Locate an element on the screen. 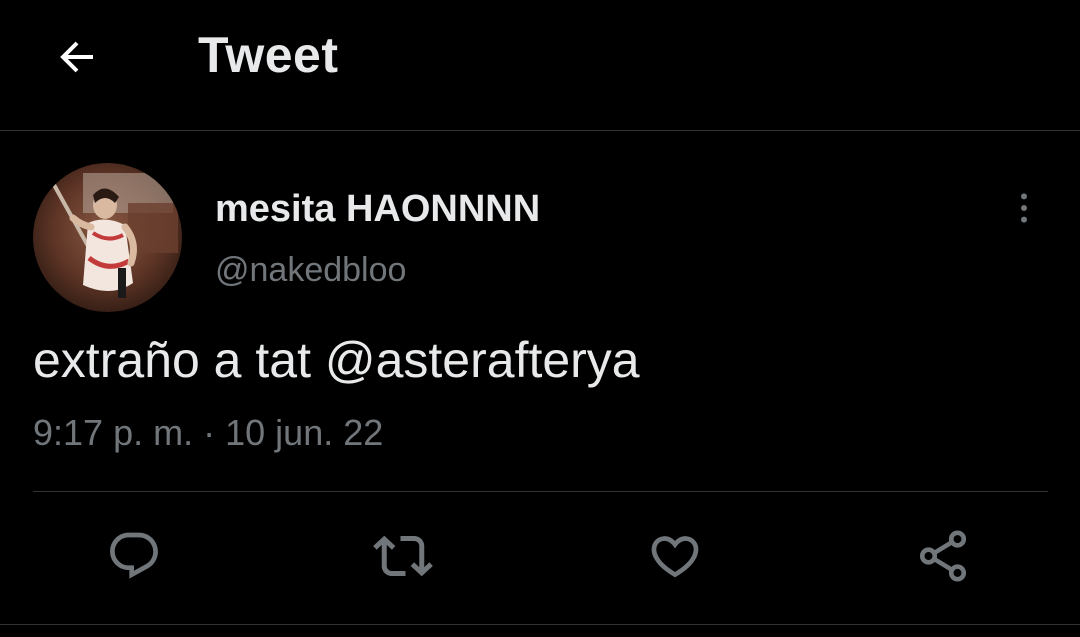 The image size is (1080, 637). heart-icon is located at coordinates (675, 557).